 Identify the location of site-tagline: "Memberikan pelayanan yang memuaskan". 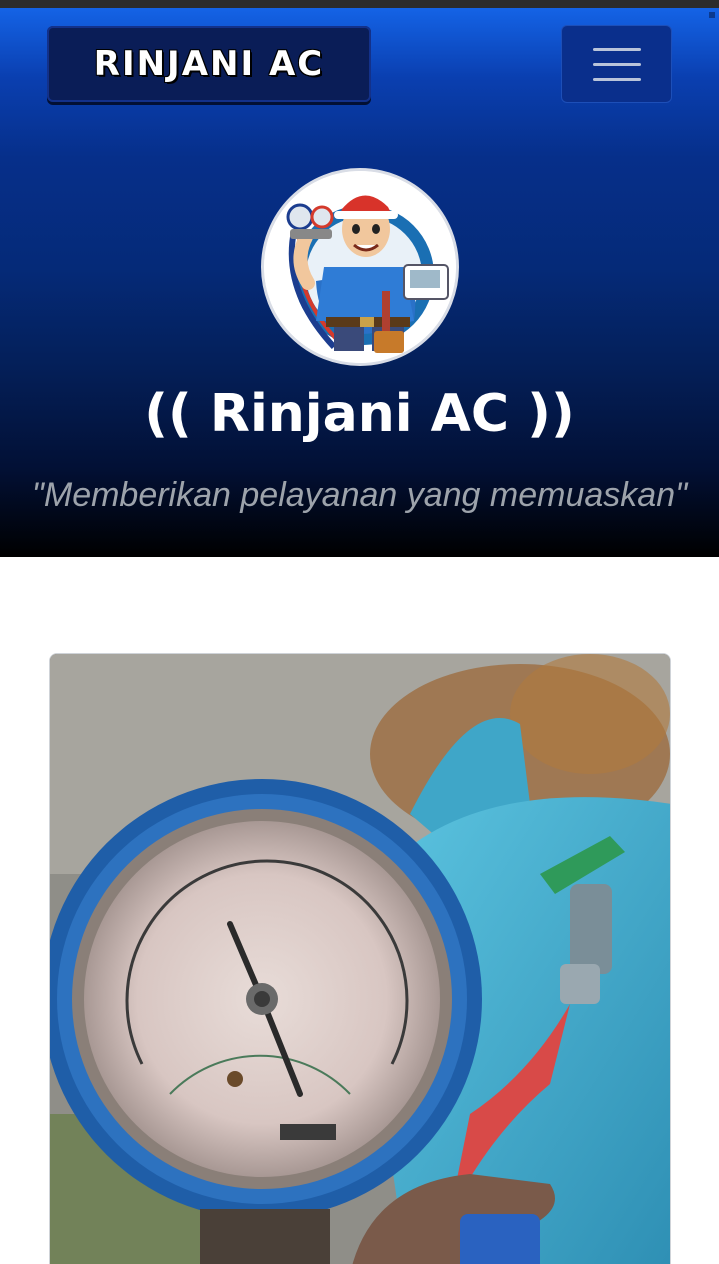
(359, 495).